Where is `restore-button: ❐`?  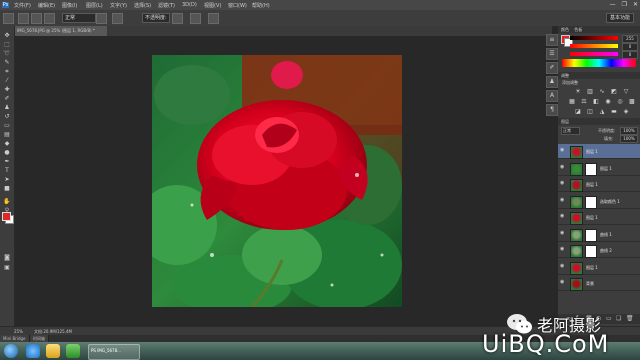 restore-button: ❐ is located at coordinates (624, 4).